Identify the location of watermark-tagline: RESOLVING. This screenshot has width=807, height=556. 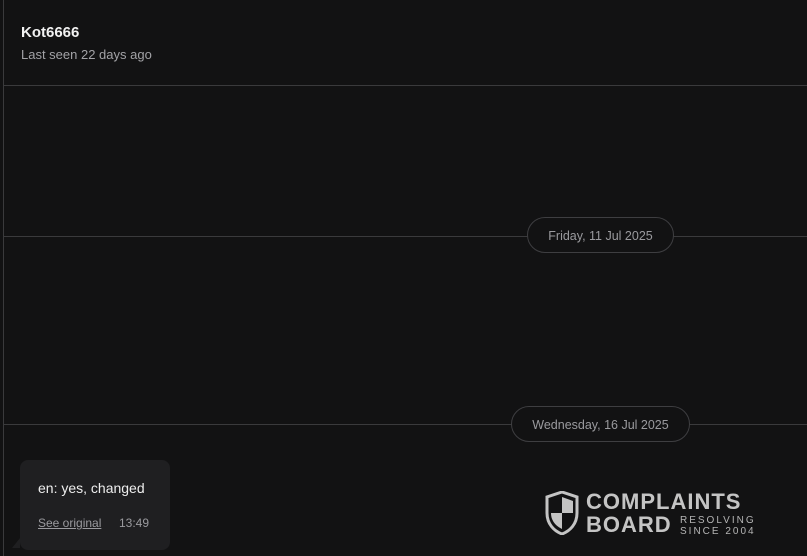
(718, 520).